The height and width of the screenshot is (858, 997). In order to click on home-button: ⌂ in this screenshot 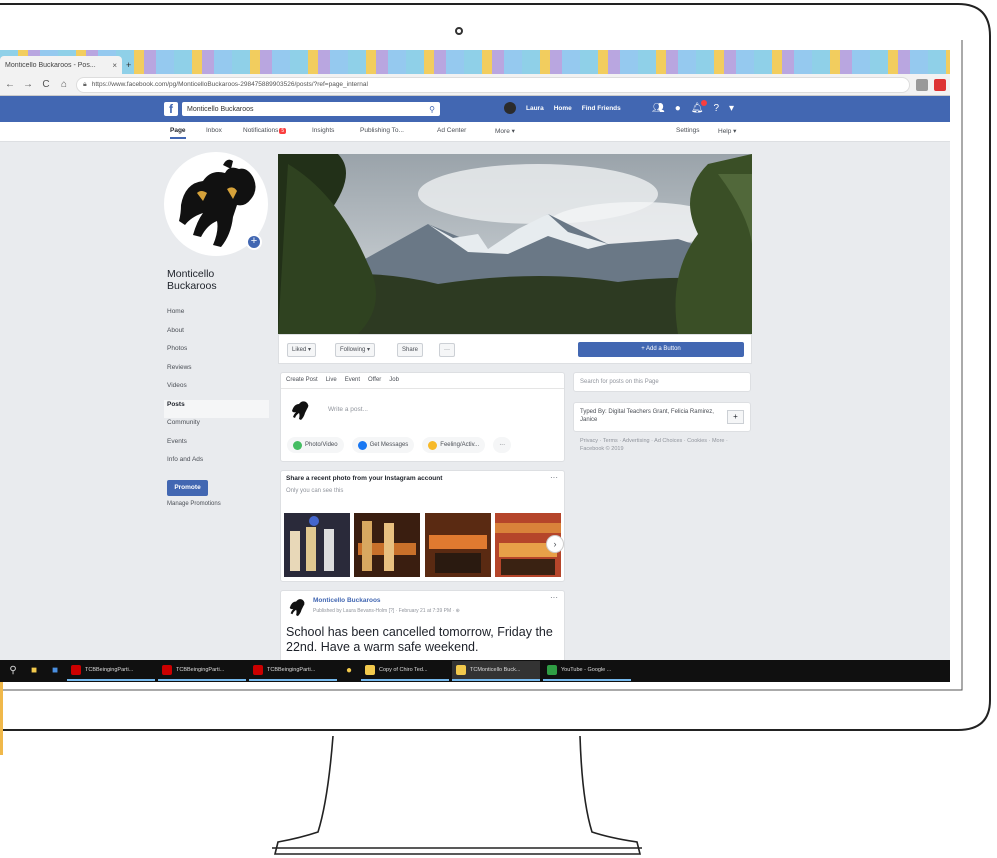, I will do `click(64, 84)`.